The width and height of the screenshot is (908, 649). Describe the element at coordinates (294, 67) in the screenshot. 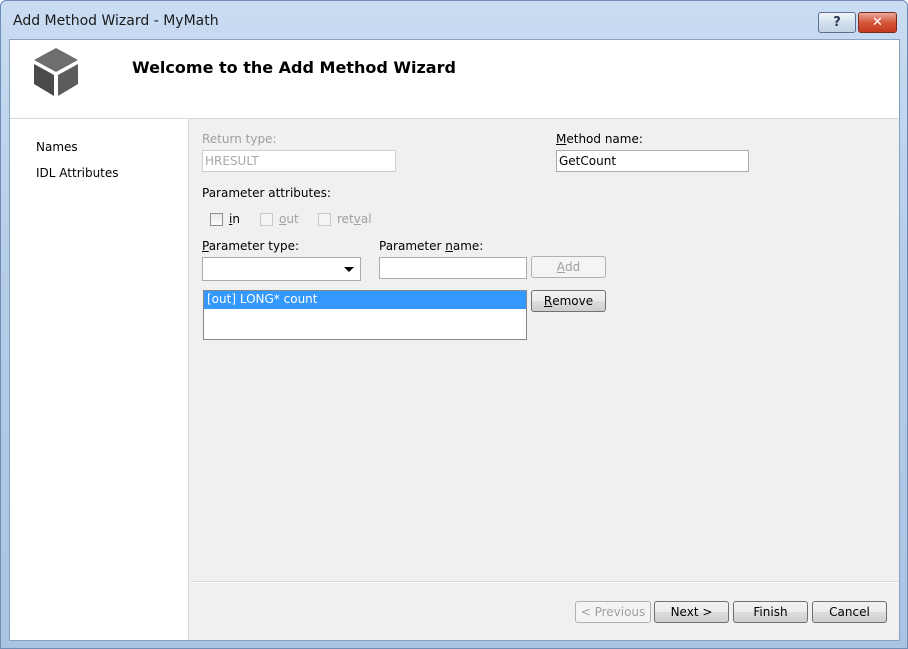

I see `wizard-title: Welcome to the Add Method Wizard` at that location.